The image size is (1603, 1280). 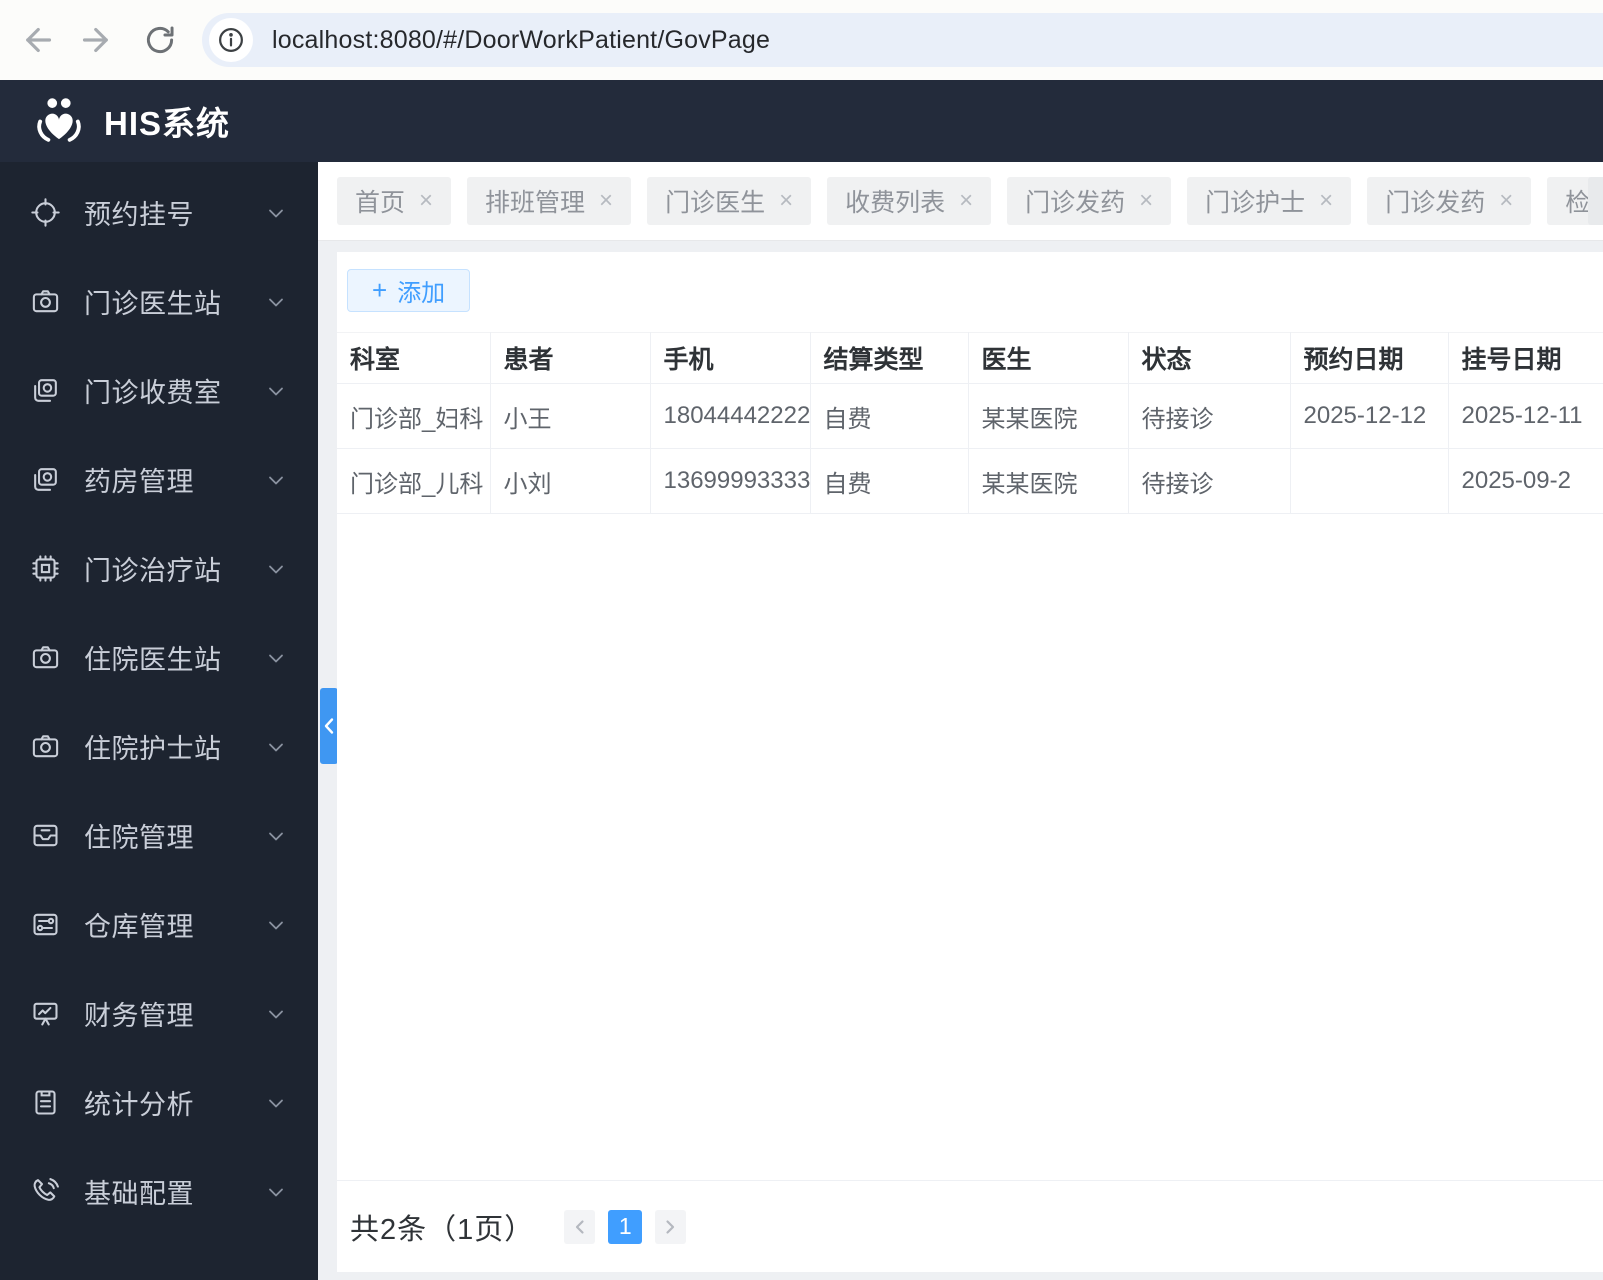 What do you see at coordinates (139, 927) in the screenshot?
I see `sidebar-item-label: 仓库管理` at bounding box center [139, 927].